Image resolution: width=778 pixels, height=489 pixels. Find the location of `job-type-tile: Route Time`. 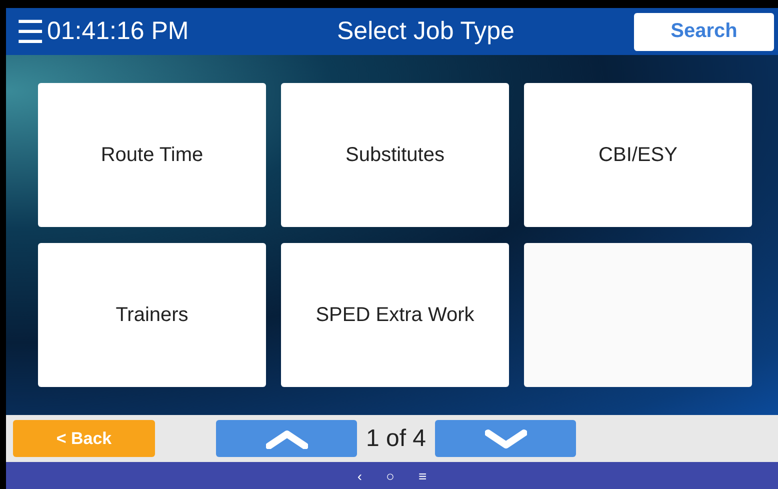

job-type-tile: Route Time is located at coordinates (152, 155).